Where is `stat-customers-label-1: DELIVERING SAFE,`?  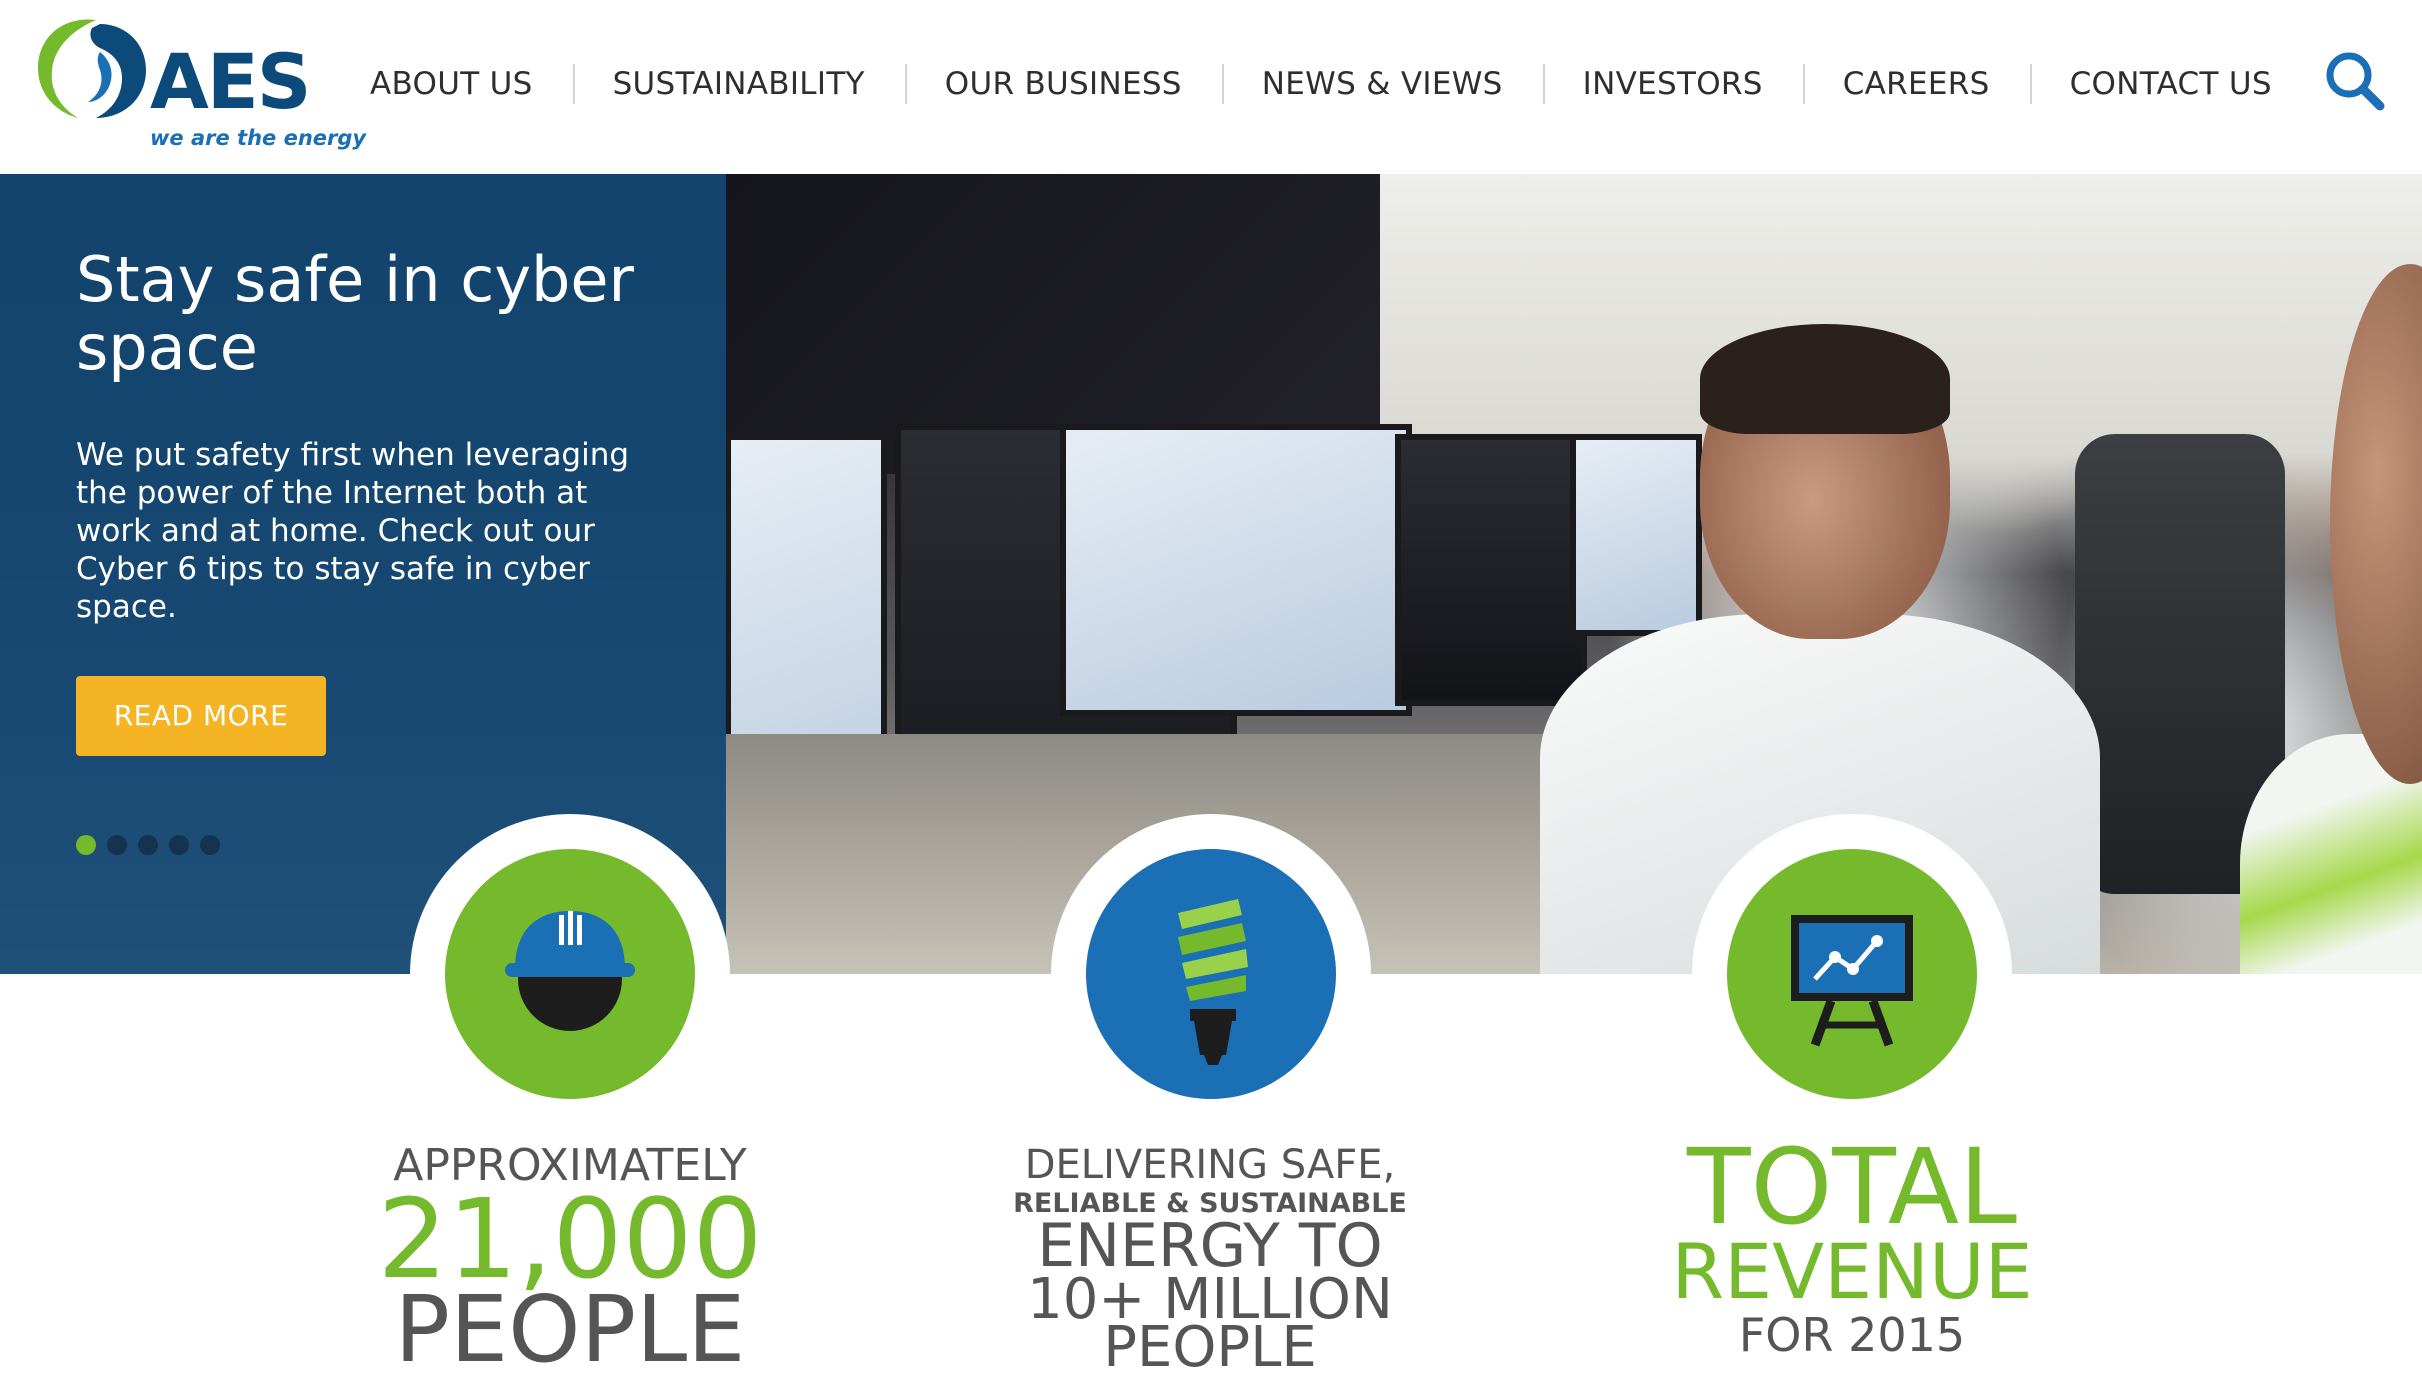
stat-customers-label-1: DELIVERING SAFE, is located at coordinates (1210, 1165).